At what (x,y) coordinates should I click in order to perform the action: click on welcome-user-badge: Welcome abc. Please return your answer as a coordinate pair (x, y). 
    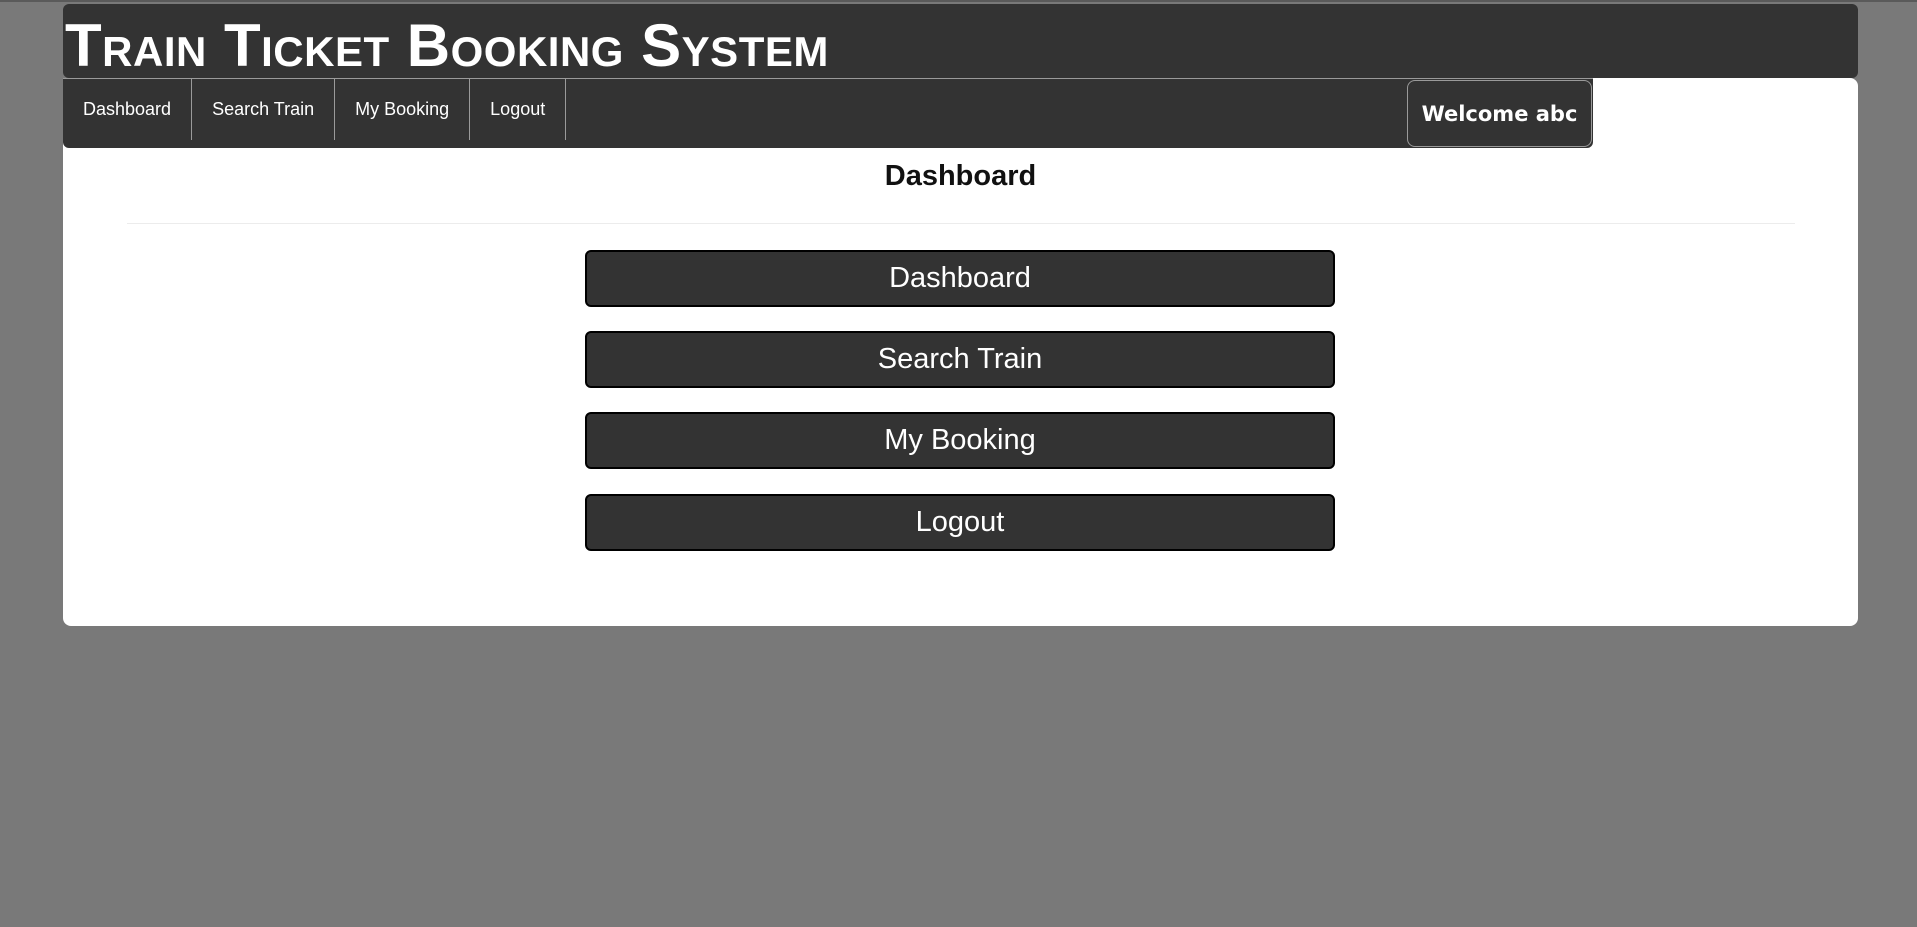
    Looking at the image, I should click on (1499, 113).